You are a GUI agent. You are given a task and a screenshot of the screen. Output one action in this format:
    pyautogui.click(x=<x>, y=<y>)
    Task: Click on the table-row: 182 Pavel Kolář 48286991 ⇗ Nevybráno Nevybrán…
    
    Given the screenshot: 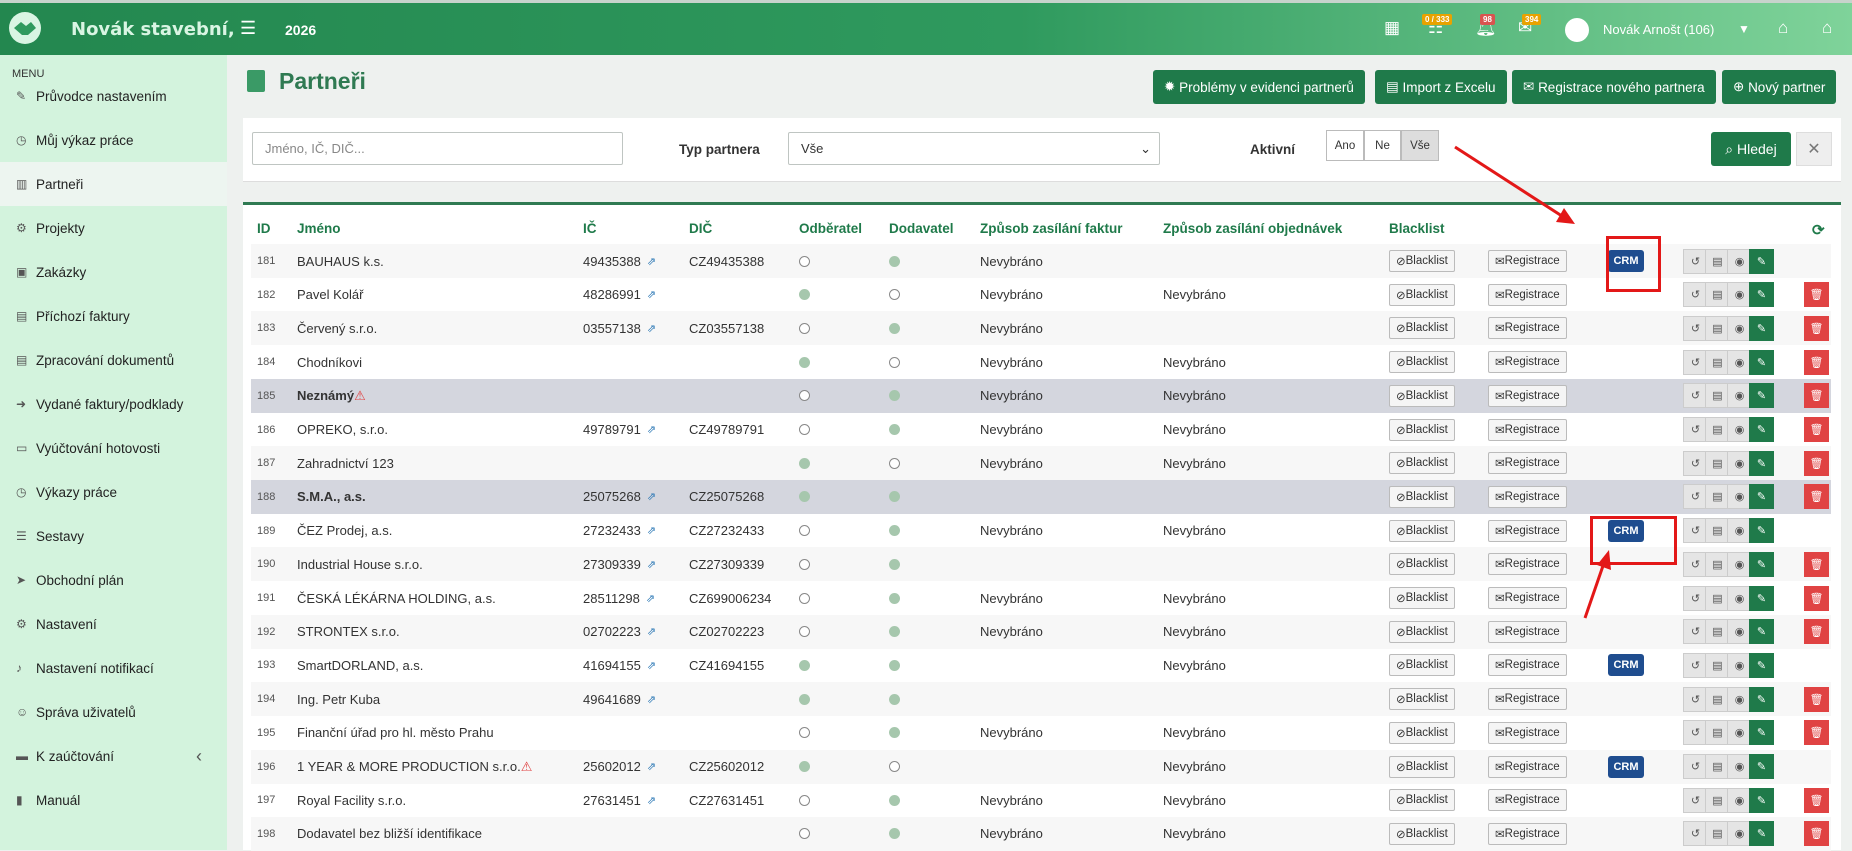 What is the action you would take?
    pyautogui.click(x=1041, y=295)
    